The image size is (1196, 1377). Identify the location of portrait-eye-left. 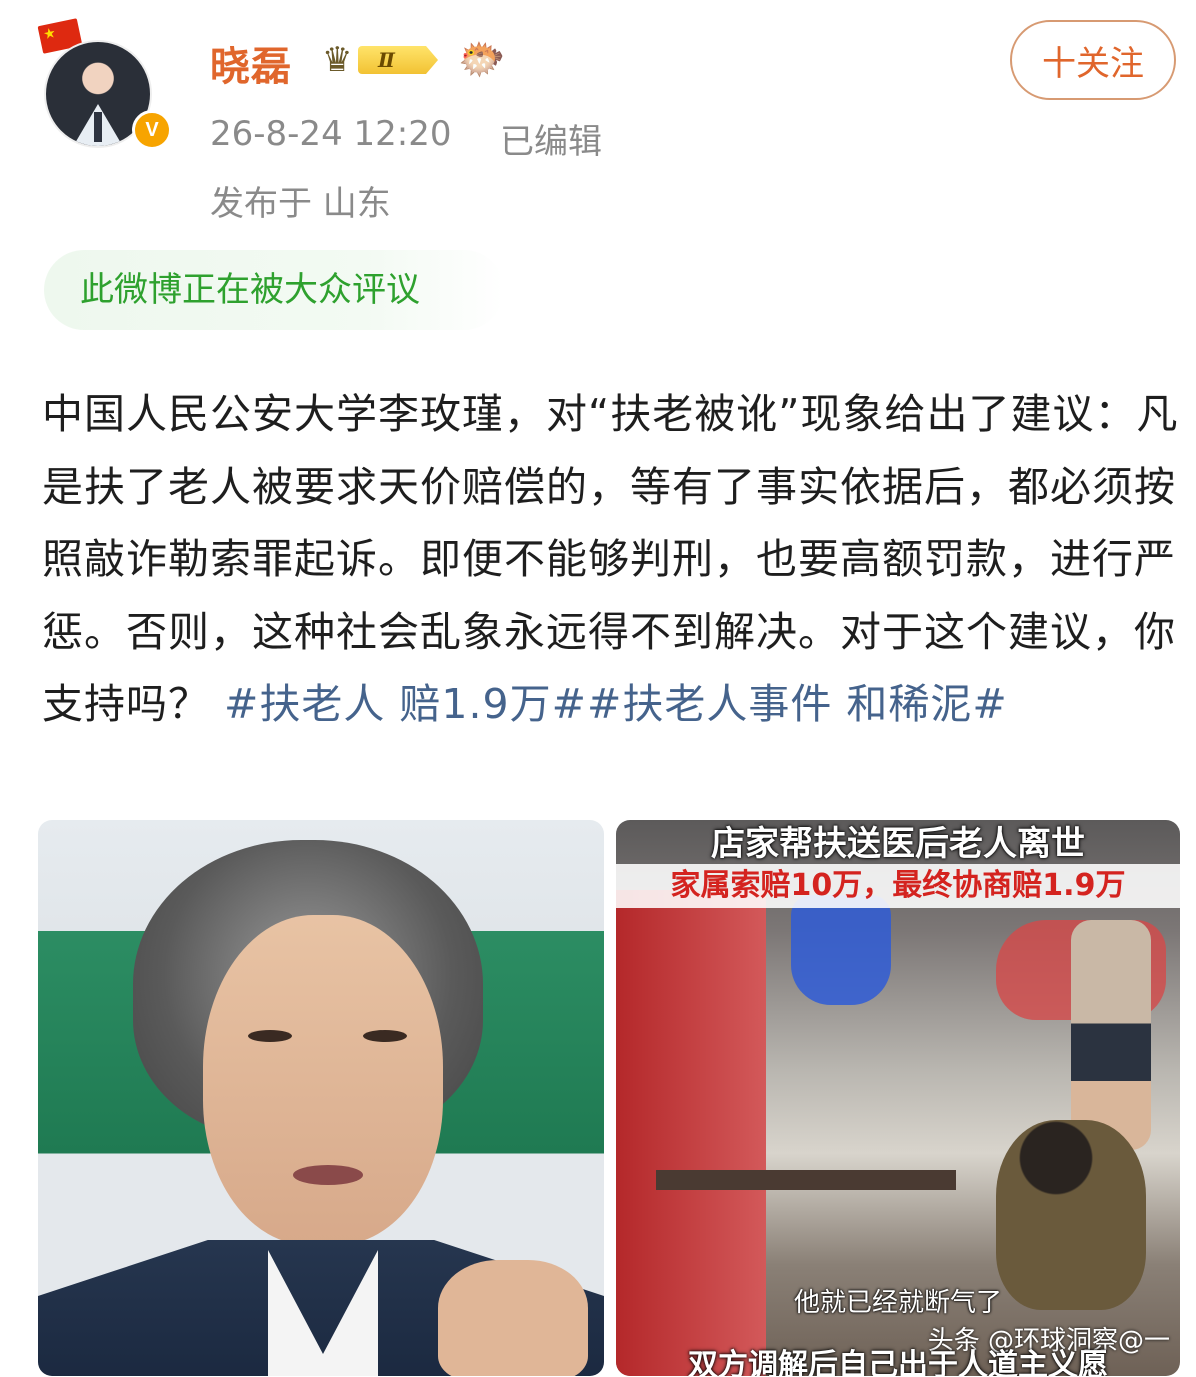
(270, 1036).